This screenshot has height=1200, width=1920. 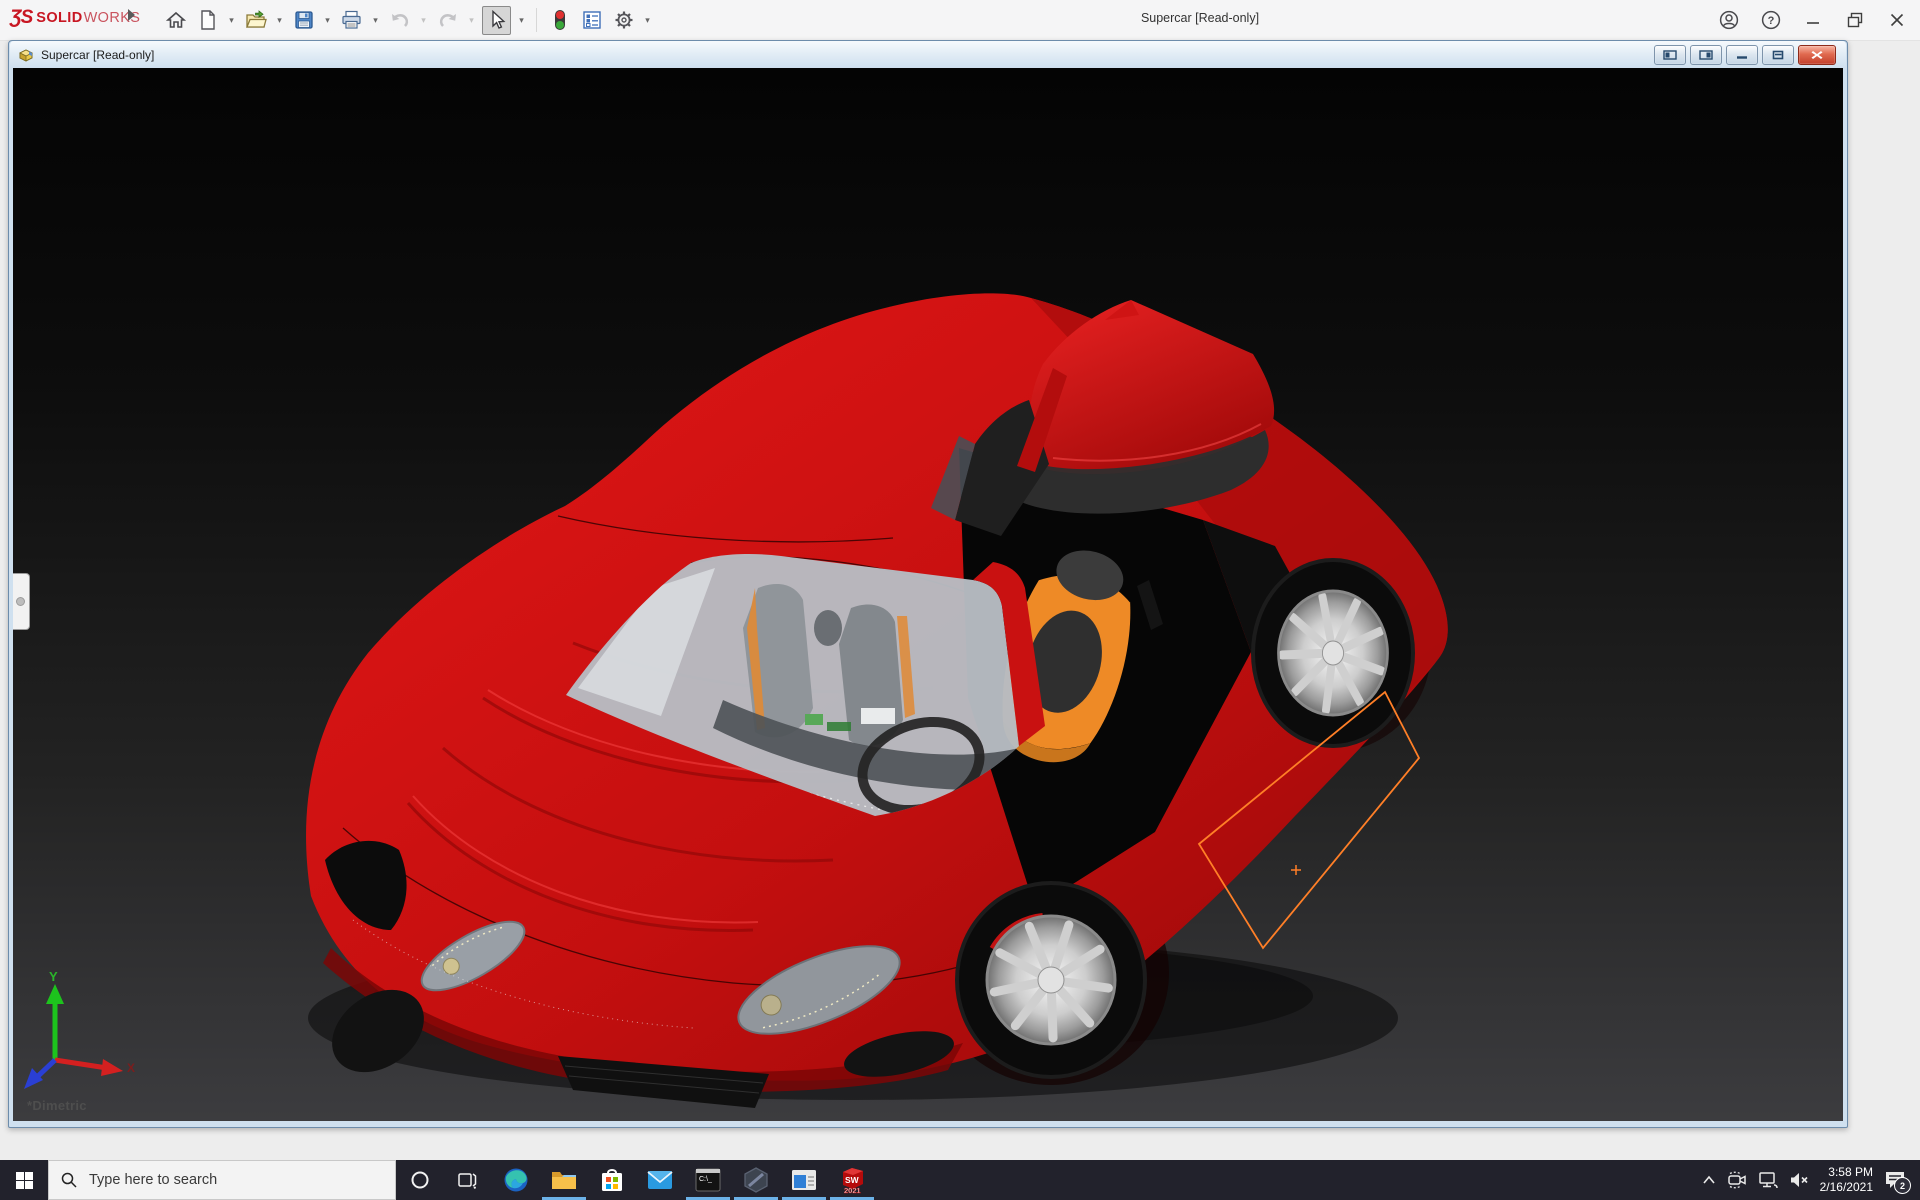 I want to click on solidworks-logo: ƷS SOLID WORKS, so click(x=75, y=18).